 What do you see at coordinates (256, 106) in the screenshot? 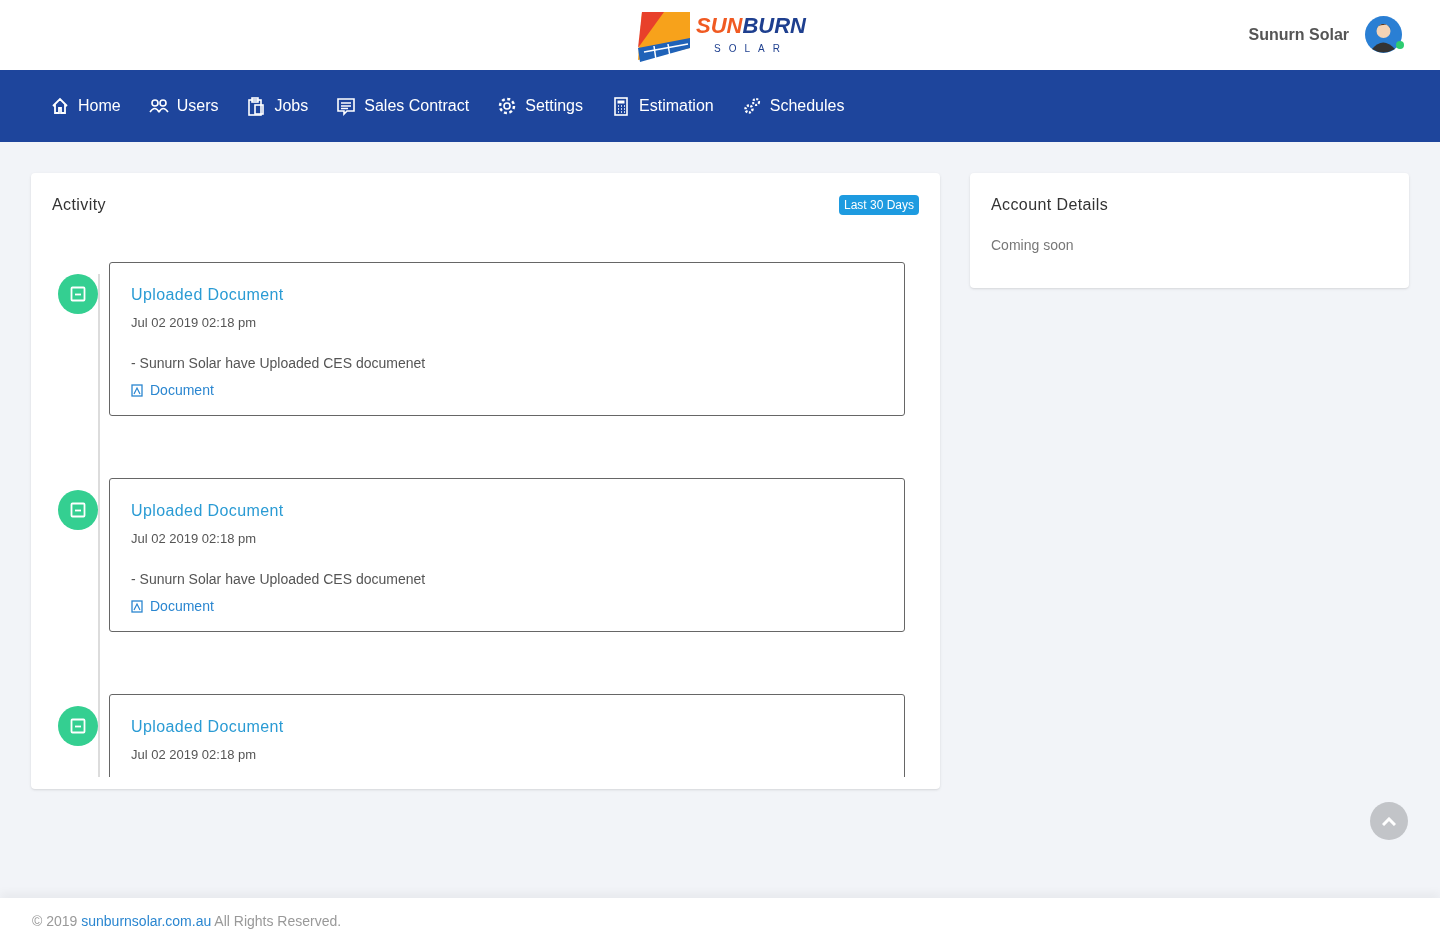
I see `clipboard-icon` at bounding box center [256, 106].